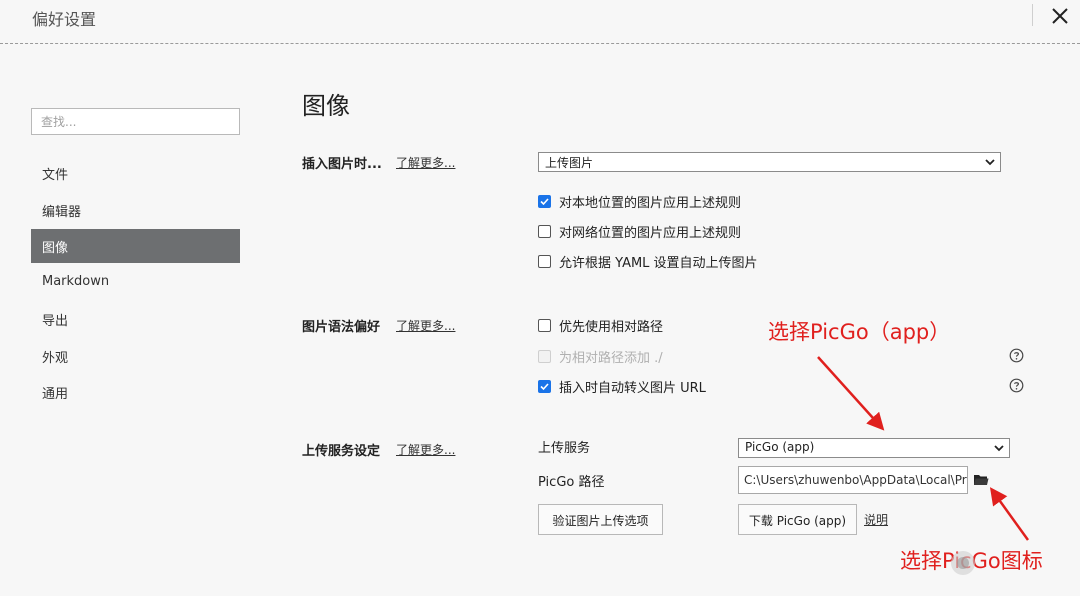 This screenshot has width=1080, height=596. I want to click on checkbox-add-dot-slash: 为相对路径添加 ./, so click(600, 356).